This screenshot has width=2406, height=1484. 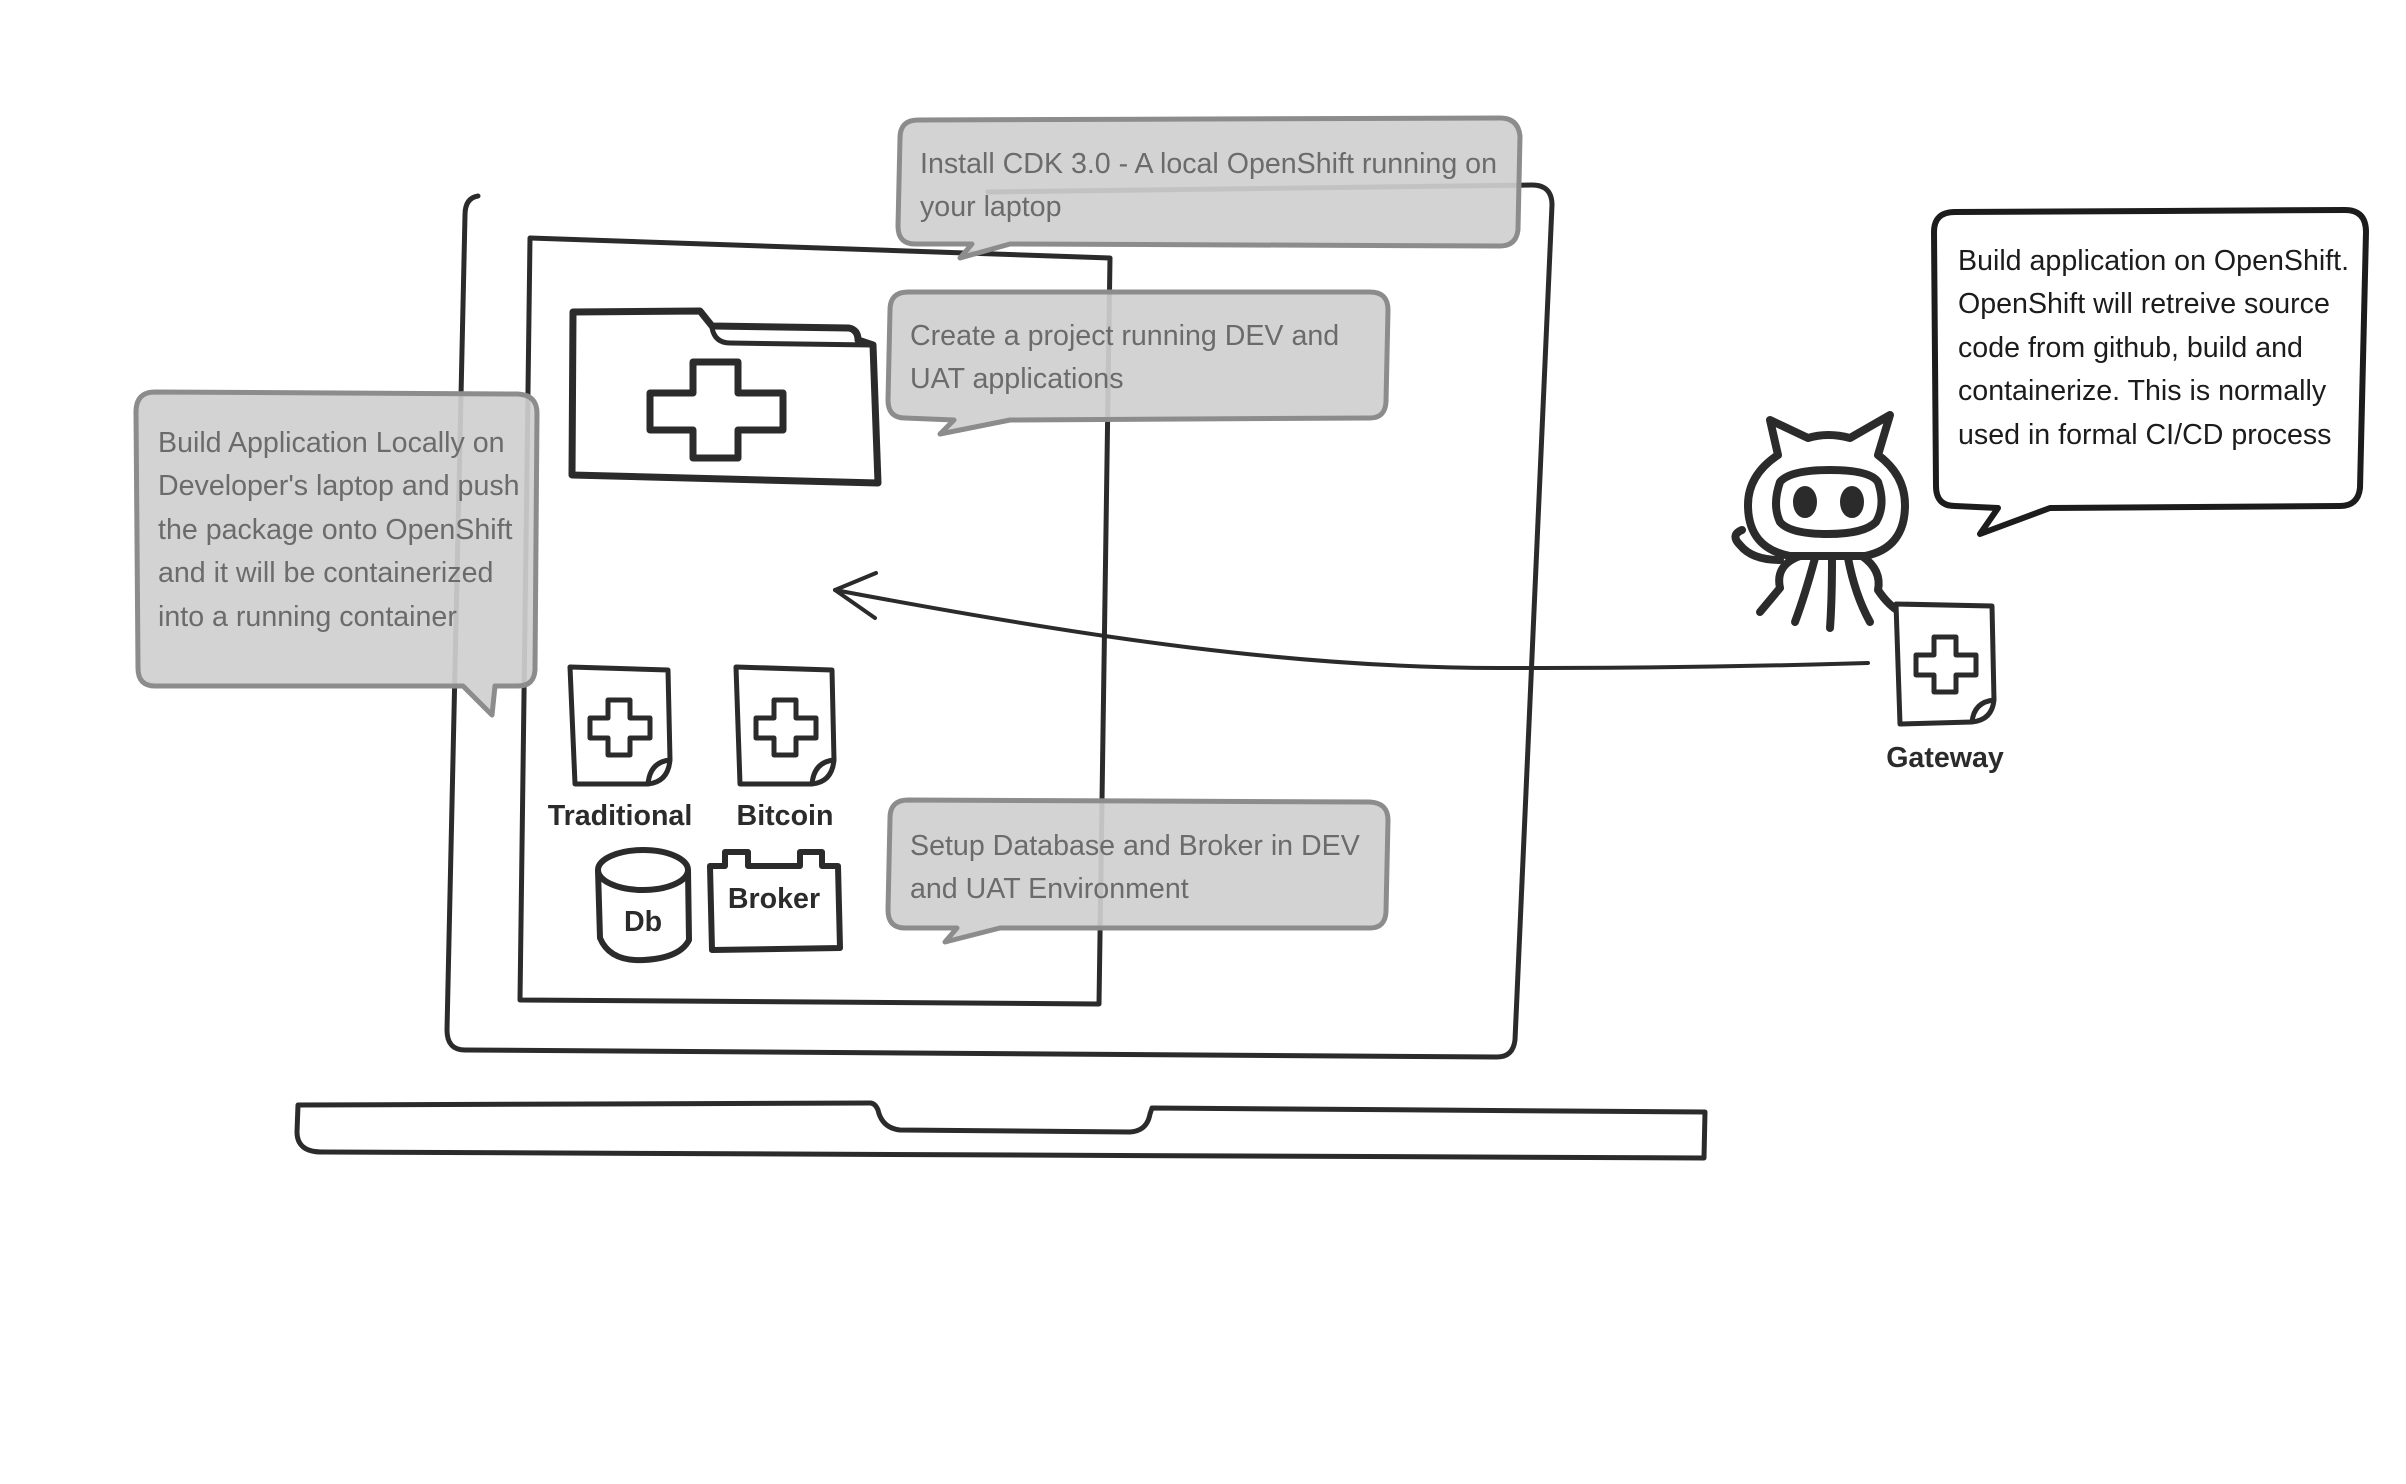 I want to click on broker-label: Broker, so click(x=774, y=899).